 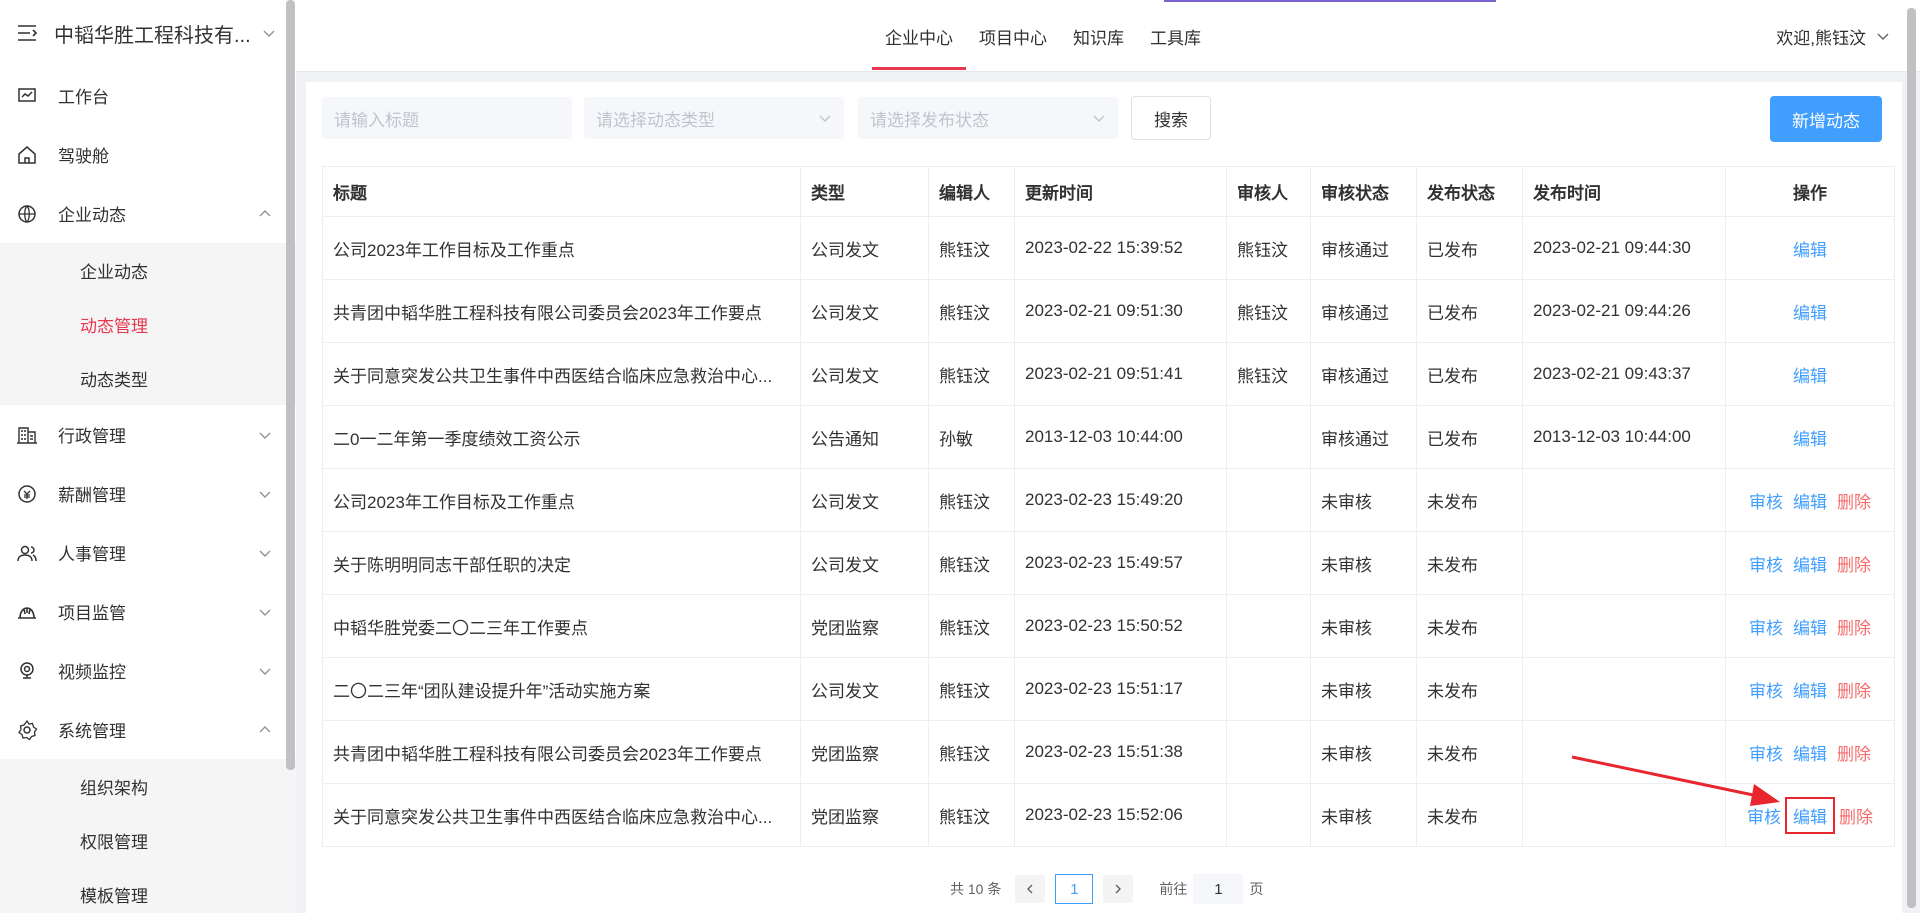 I want to click on column-header: 发布状态, so click(x=1469, y=191).